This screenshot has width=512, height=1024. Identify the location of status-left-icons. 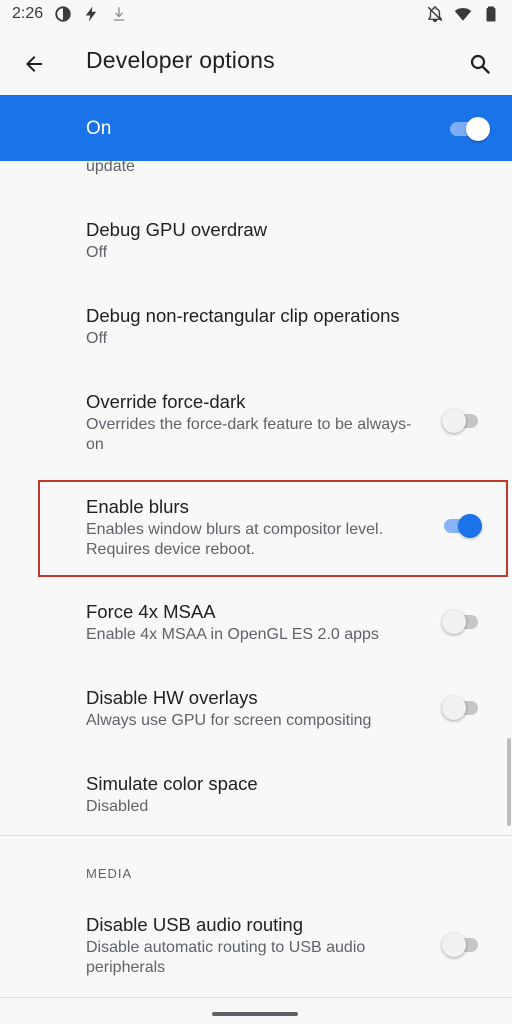
(91, 14).